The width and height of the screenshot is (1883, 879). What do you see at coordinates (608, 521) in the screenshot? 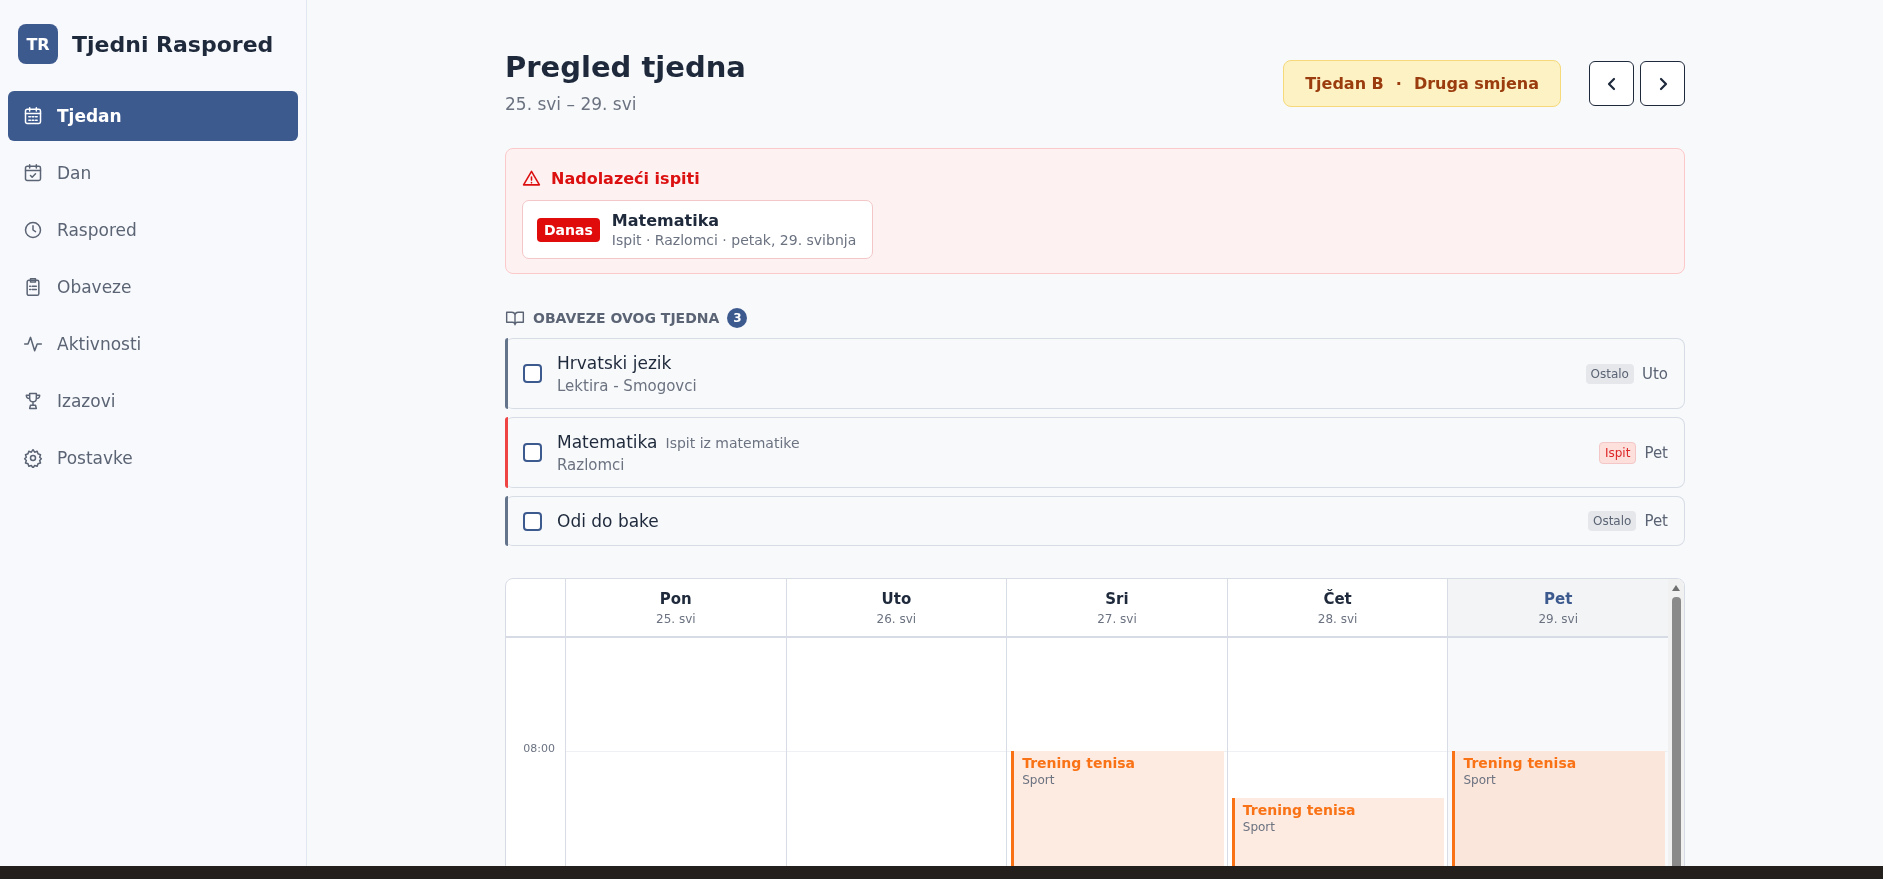
I see `task-title: Odi do bake` at bounding box center [608, 521].